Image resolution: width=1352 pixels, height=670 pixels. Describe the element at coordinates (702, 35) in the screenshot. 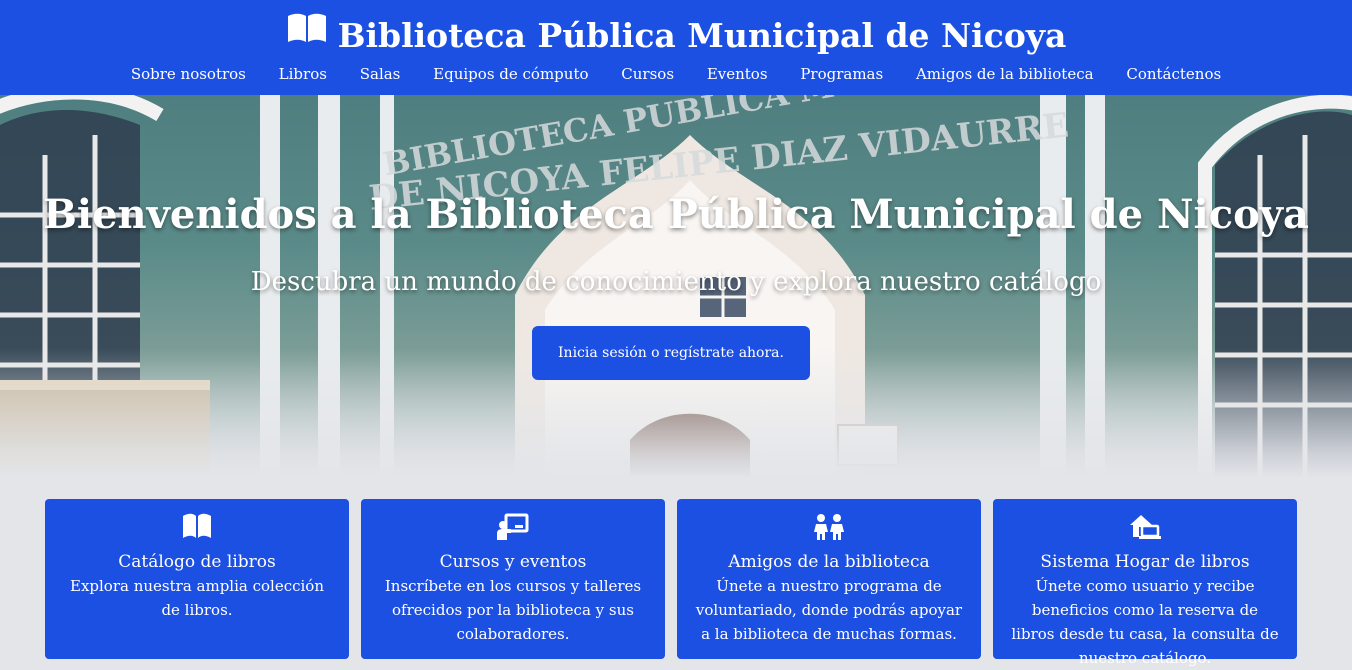

I see `site-title: Biblioteca Pública Municipal de Nicoya` at that location.